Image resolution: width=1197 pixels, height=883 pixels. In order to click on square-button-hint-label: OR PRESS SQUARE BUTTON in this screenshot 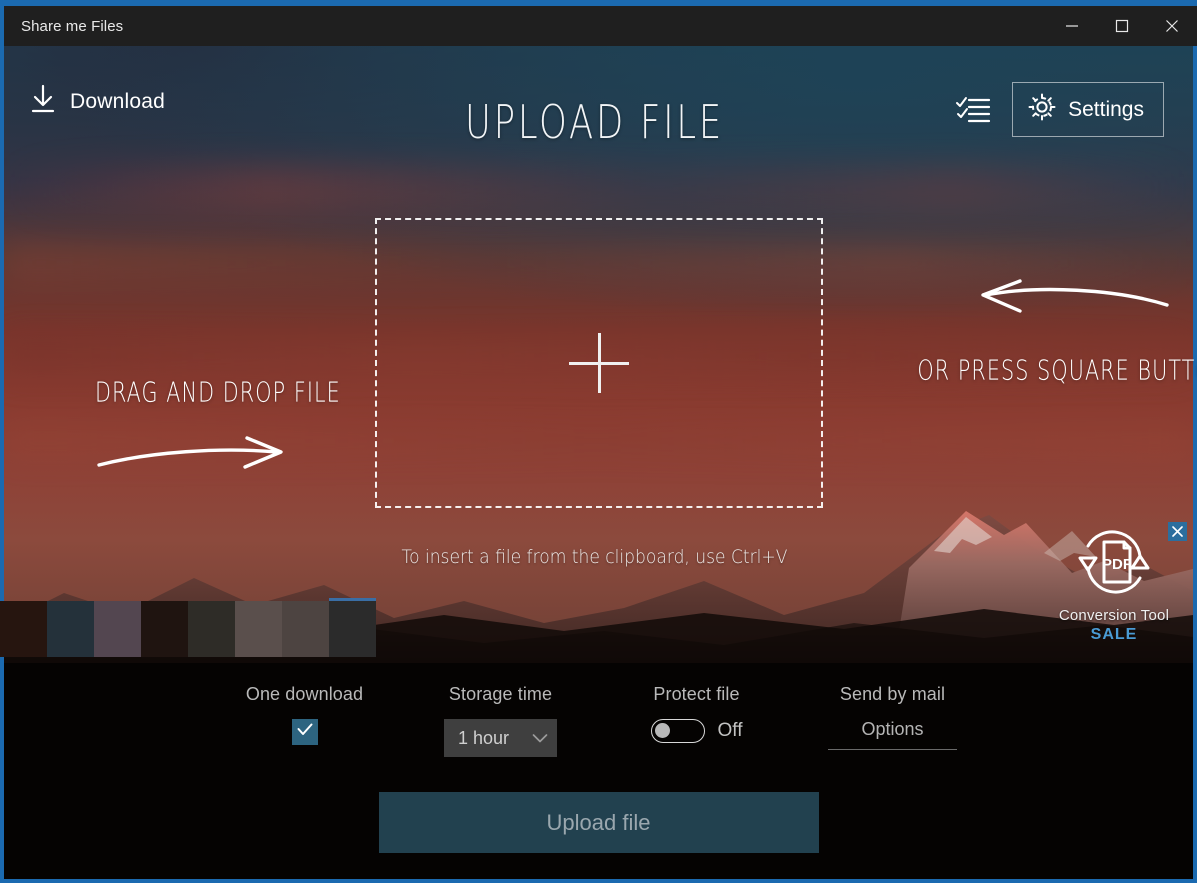, I will do `click(1057, 371)`.